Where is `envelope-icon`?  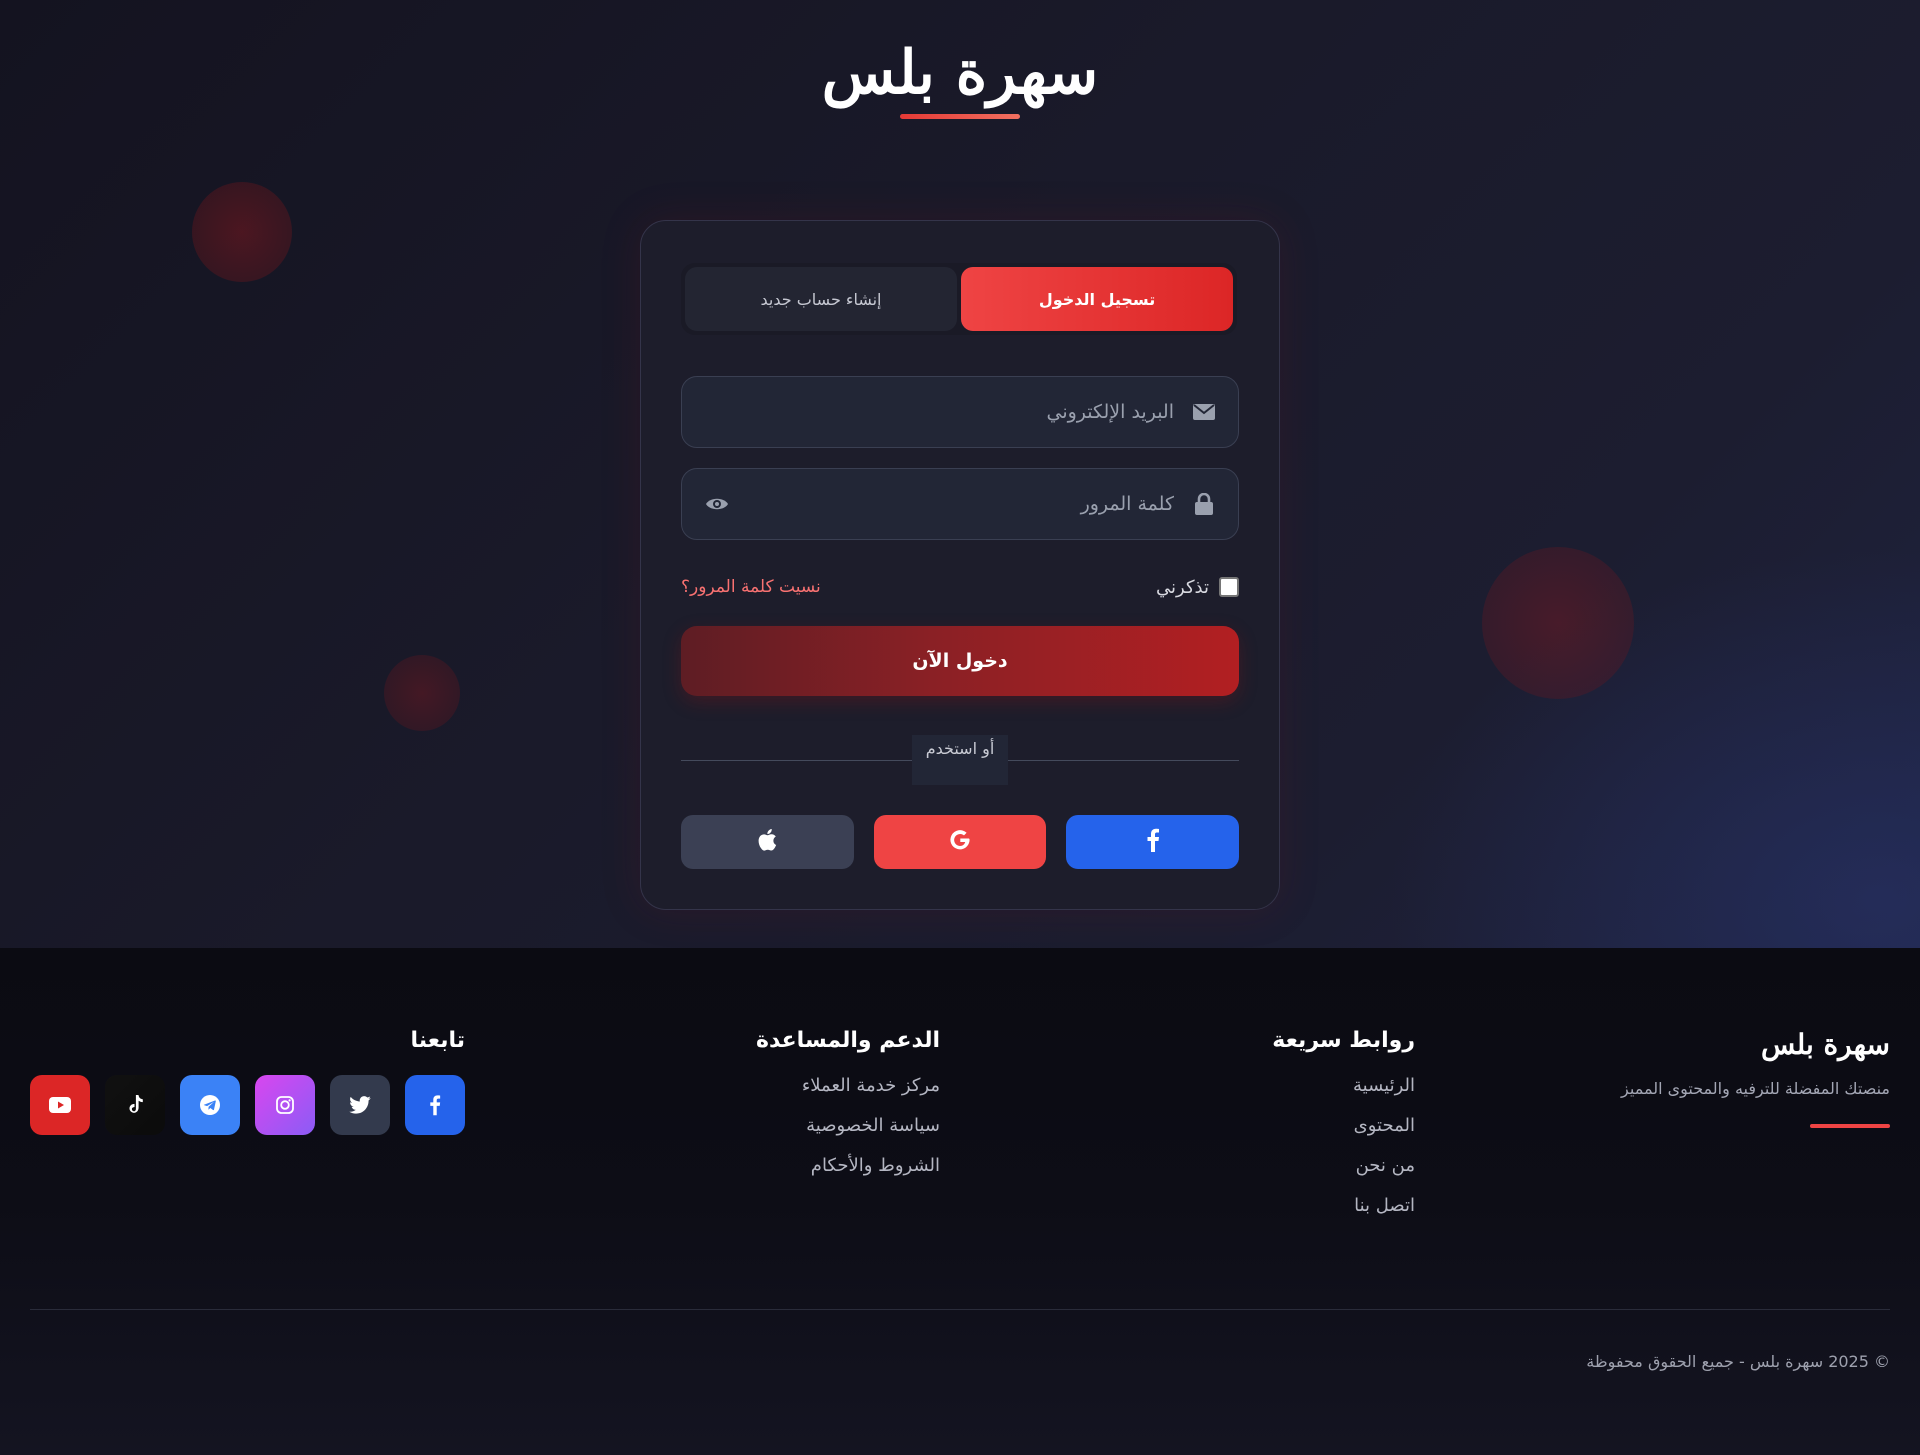 envelope-icon is located at coordinates (1204, 412).